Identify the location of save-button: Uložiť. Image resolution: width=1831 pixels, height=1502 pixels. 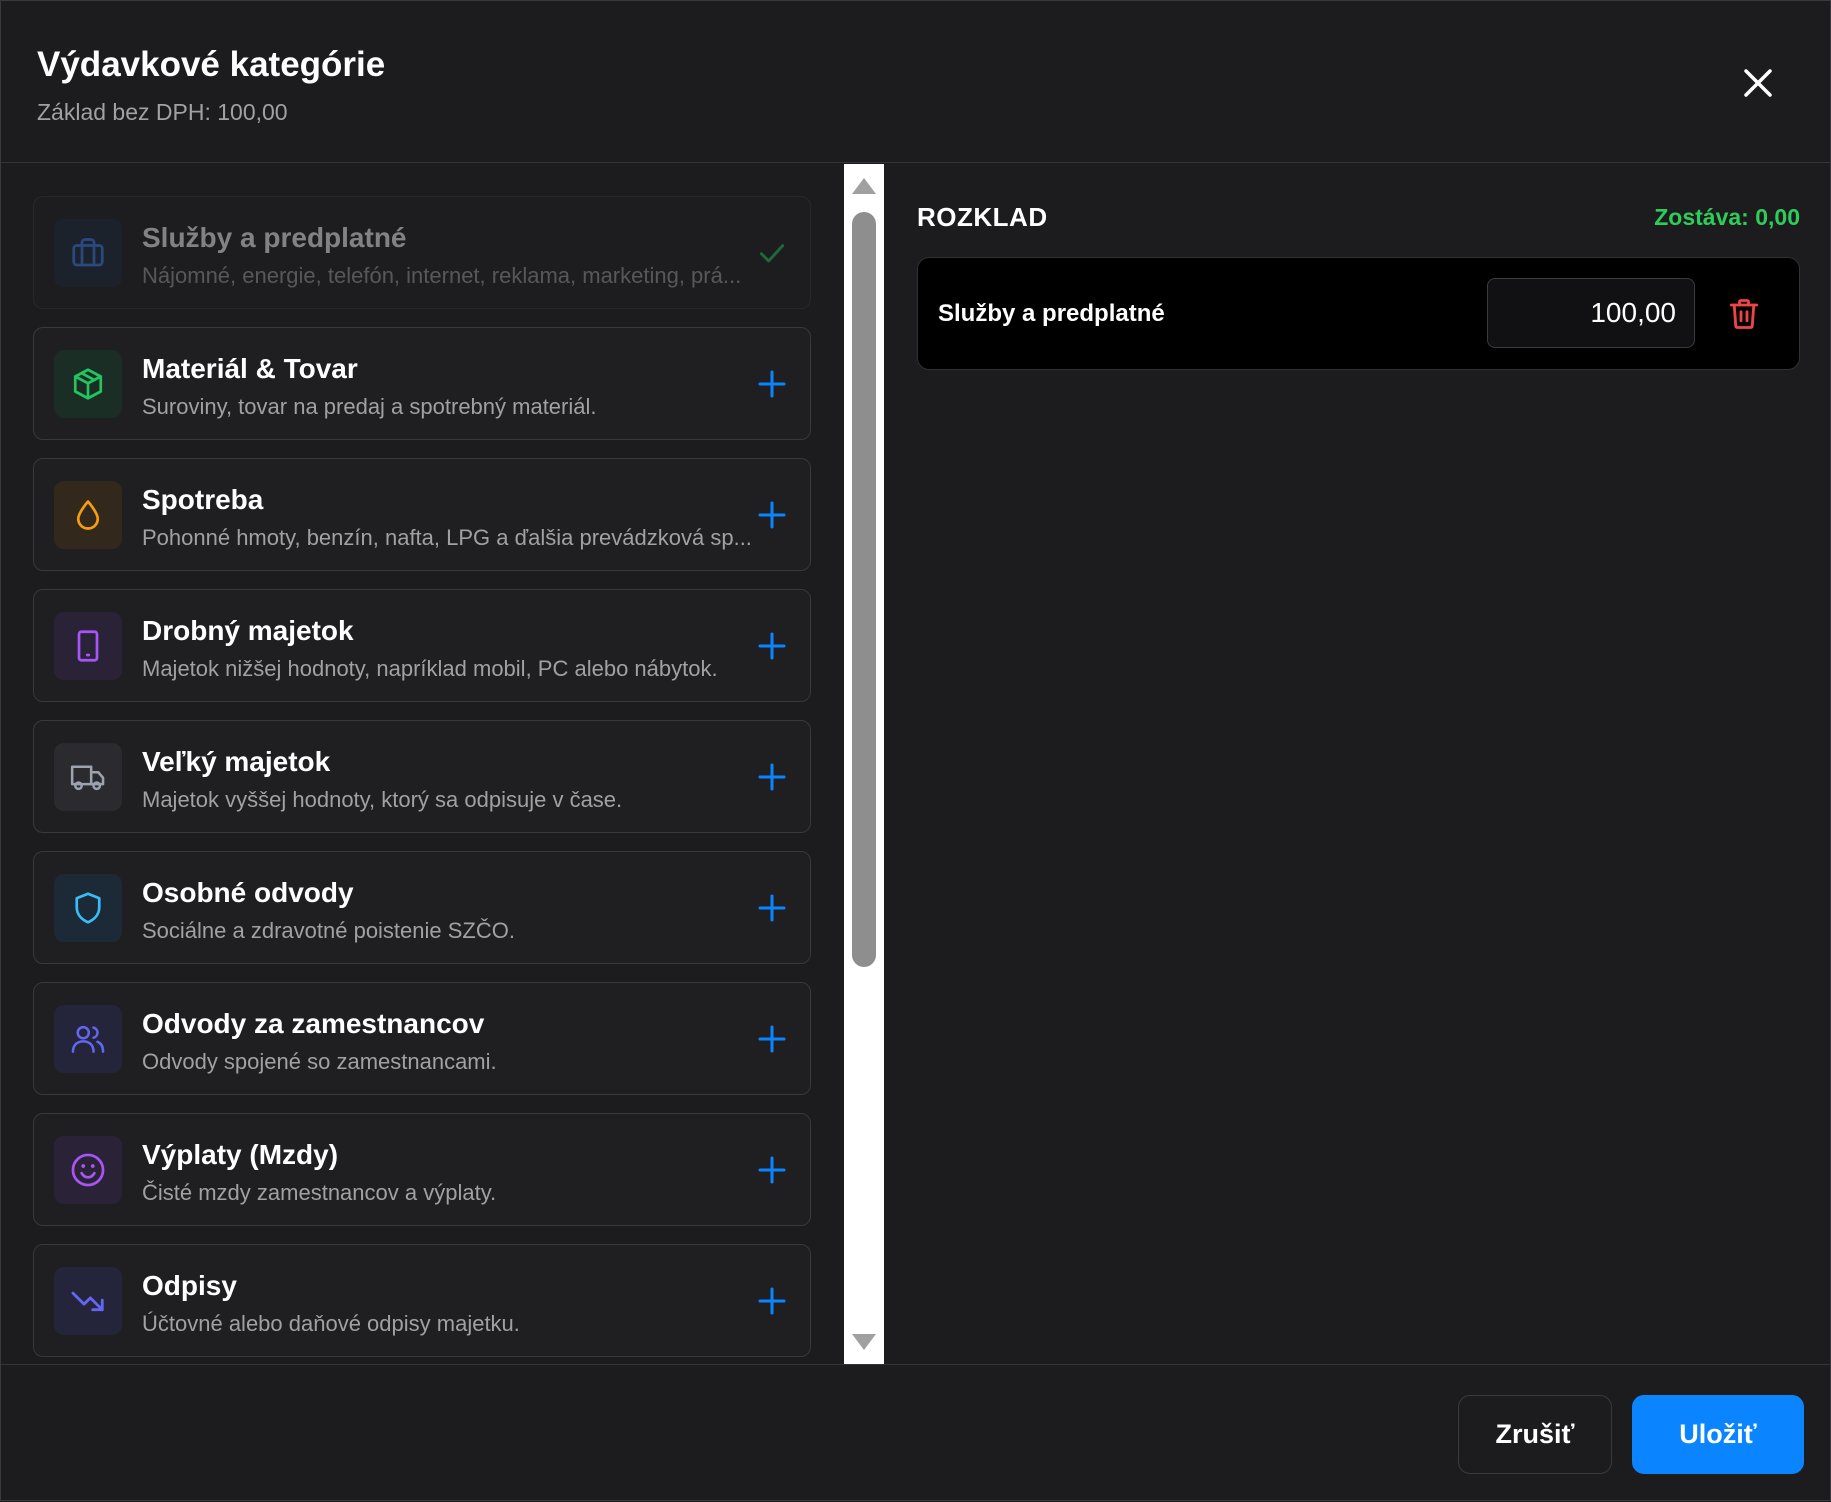
(1718, 1434).